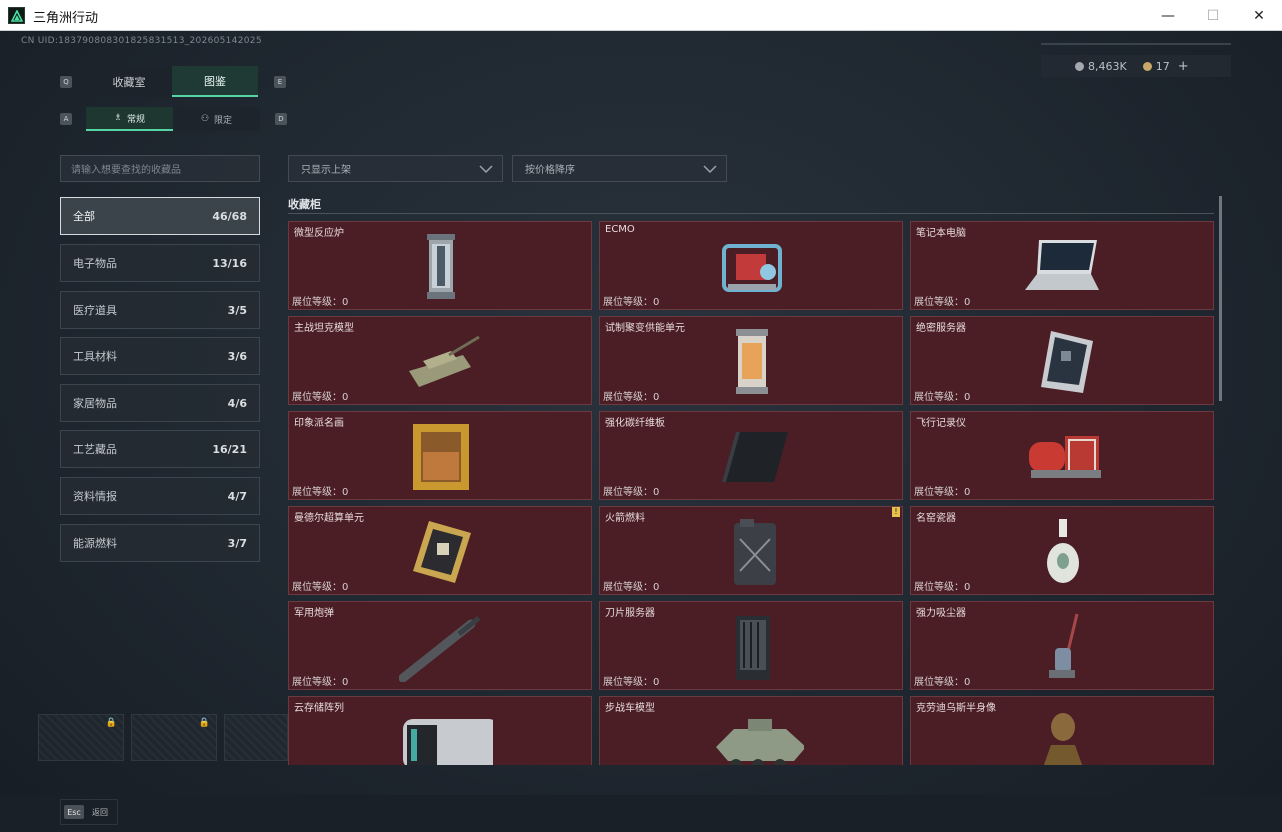 The height and width of the screenshot is (832, 1282). What do you see at coordinates (129, 81) in the screenshot?
I see `tab-collection-room: 收藏室` at bounding box center [129, 81].